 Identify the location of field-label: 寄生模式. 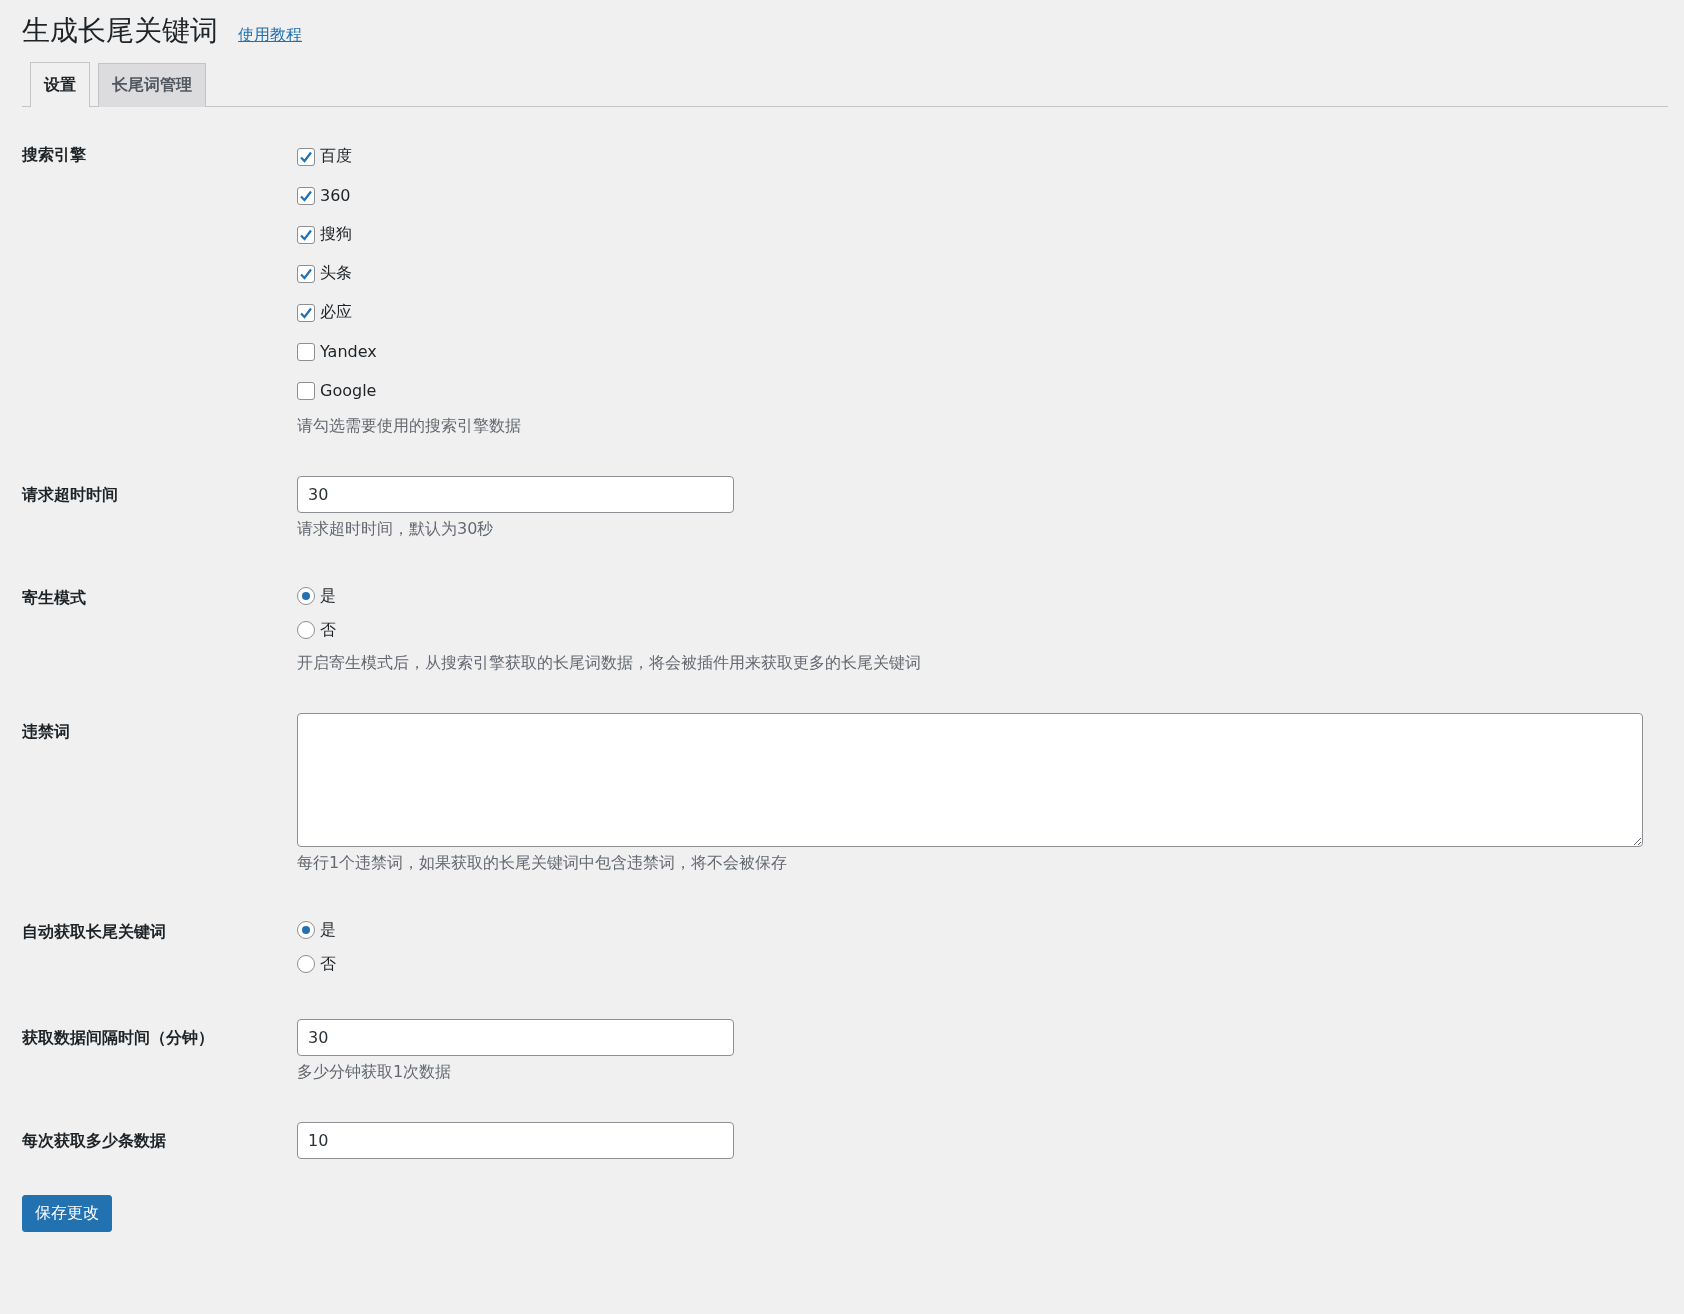
(54, 598).